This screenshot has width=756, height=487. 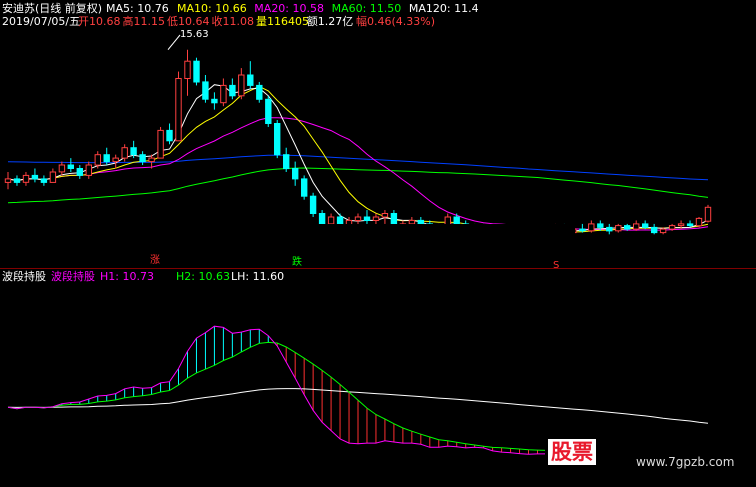 I want to click on indicator-name: 波段持股, so click(x=24, y=276).